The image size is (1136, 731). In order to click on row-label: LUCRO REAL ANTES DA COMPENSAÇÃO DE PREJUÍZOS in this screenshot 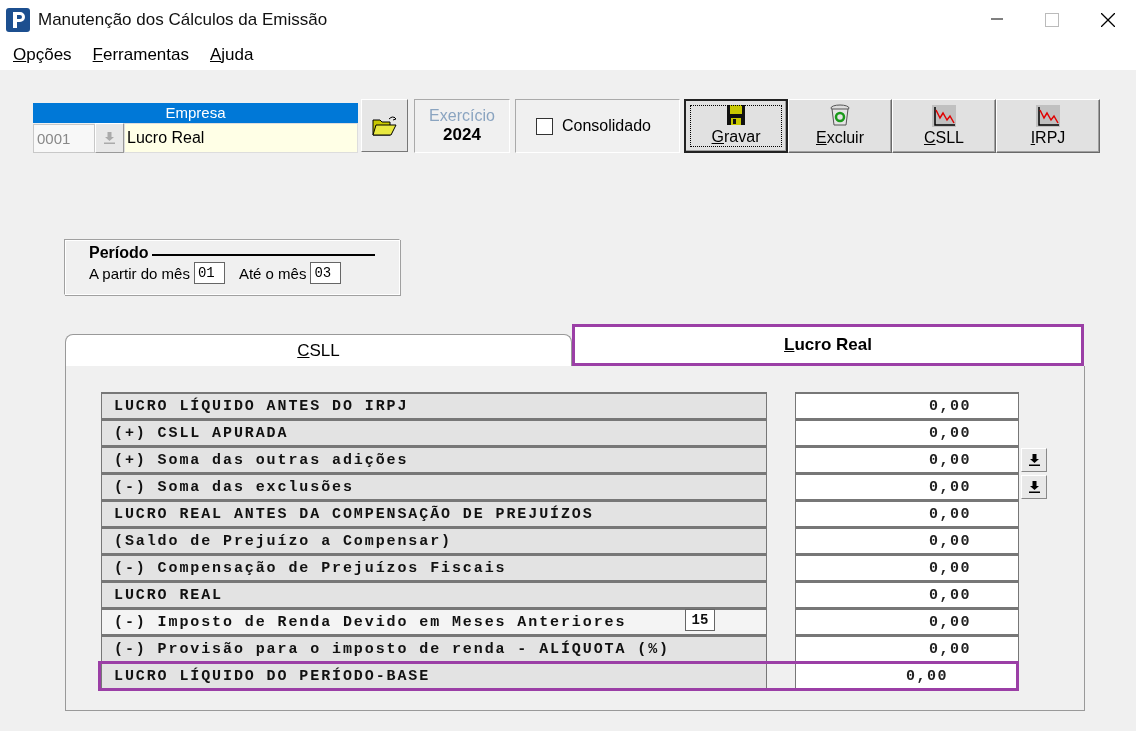, I will do `click(434, 513)`.